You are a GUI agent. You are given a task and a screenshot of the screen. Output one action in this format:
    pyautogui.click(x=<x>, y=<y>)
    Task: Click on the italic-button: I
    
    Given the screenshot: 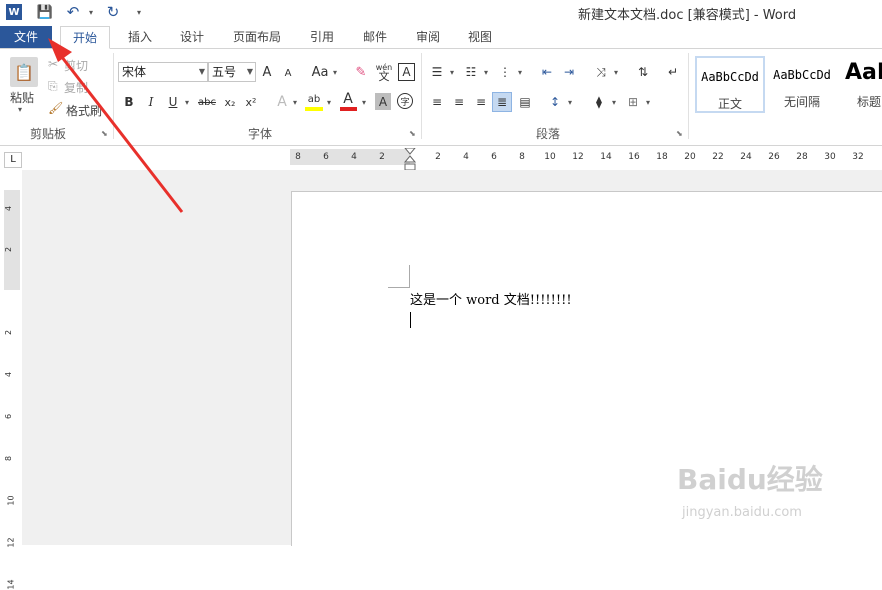 What is the action you would take?
    pyautogui.click(x=151, y=102)
    